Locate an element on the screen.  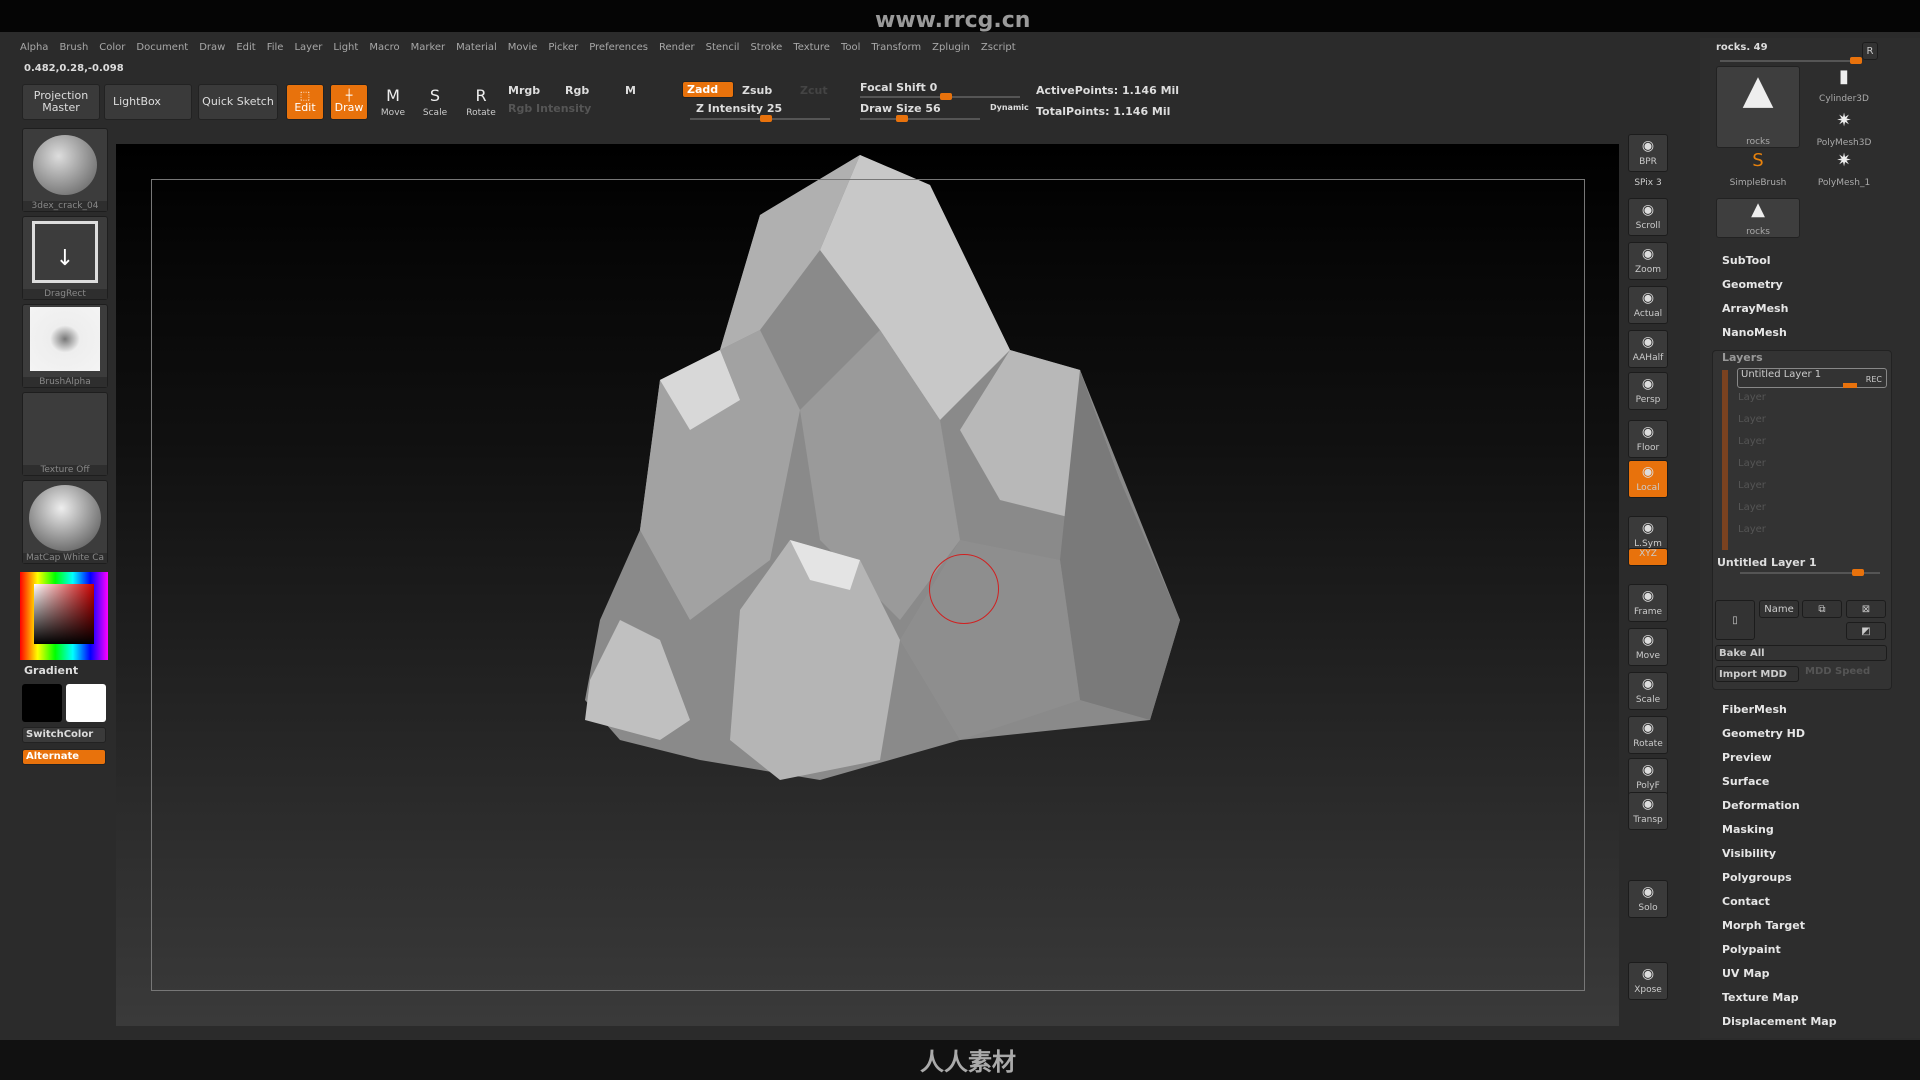
mdd-speed-slider: MDD Speed is located at coordinates (1837, 671).